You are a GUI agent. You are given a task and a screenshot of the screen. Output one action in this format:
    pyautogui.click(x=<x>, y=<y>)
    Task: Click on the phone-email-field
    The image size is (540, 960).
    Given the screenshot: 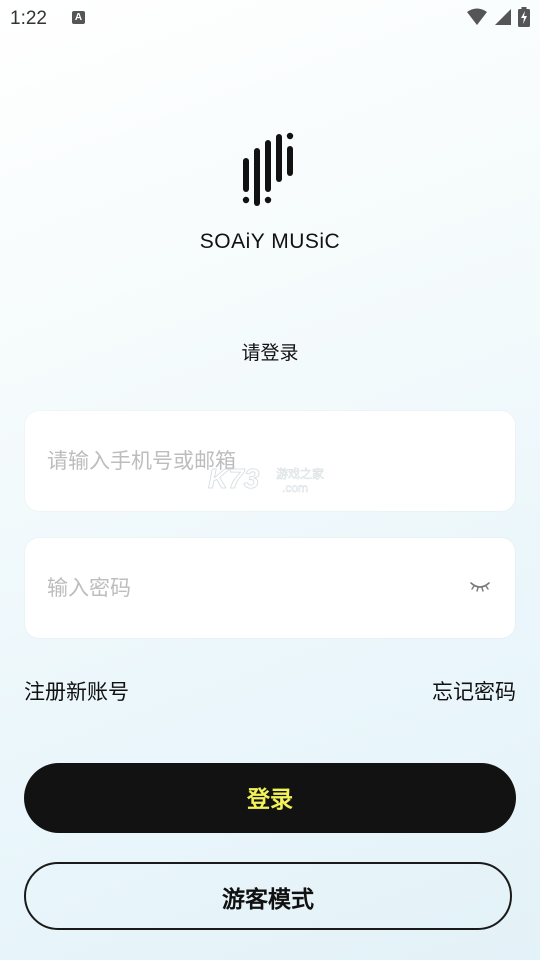 What is the action you would take?
    pyautogui.click(x=270, y=461)
    